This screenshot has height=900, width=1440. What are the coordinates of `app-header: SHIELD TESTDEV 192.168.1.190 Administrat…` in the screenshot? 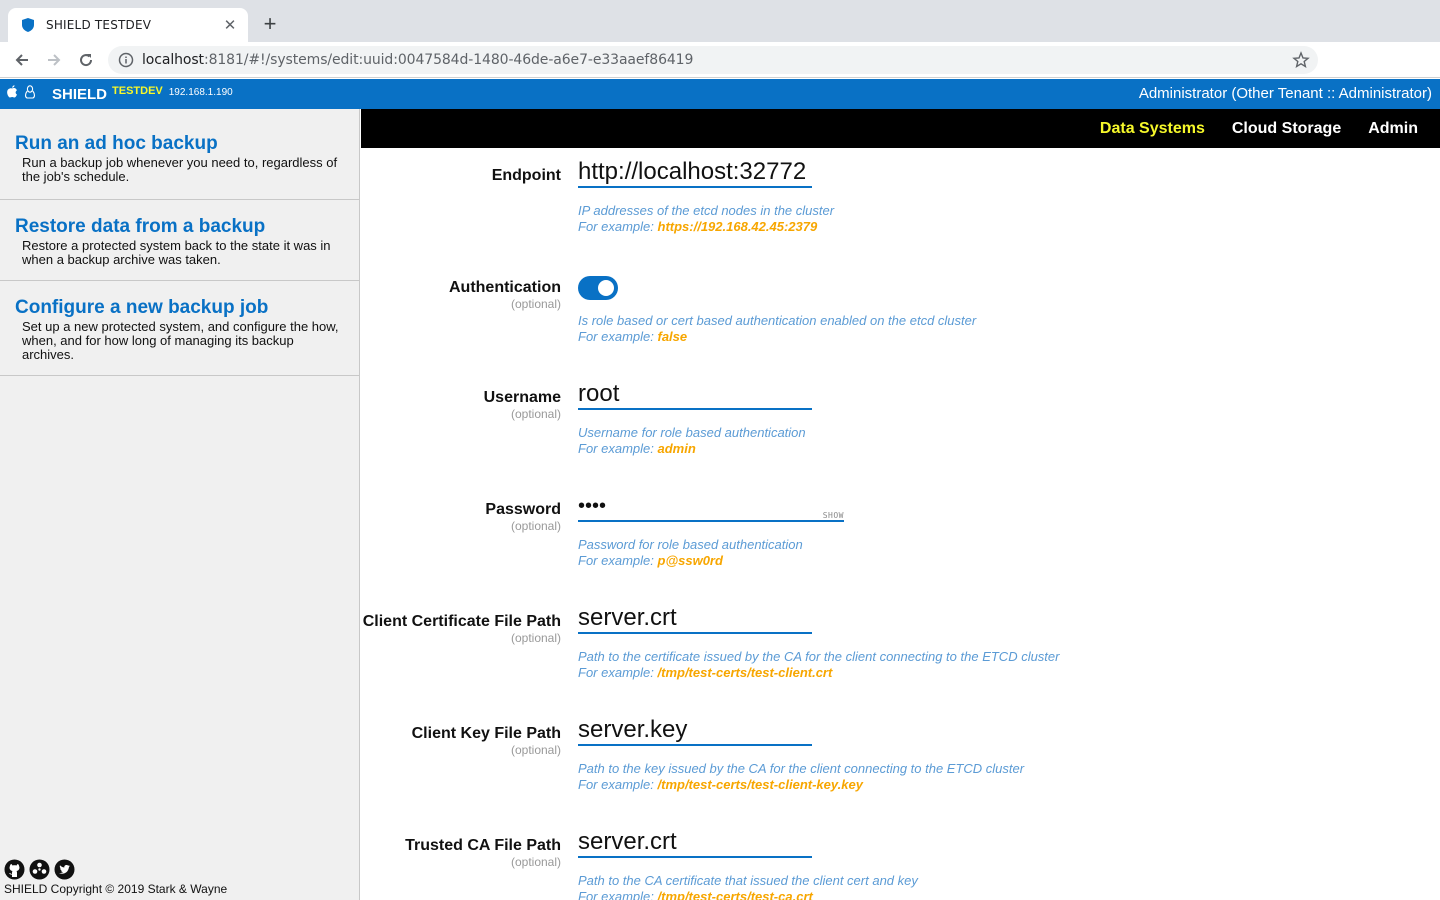 It's located at (720, 94).